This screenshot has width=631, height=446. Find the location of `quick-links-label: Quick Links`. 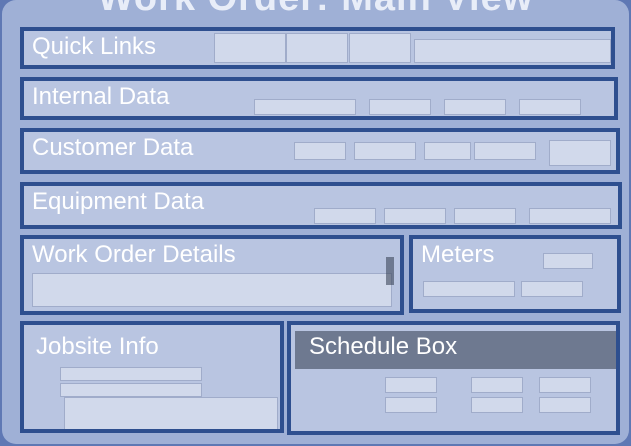

quick-links-label: Quick Links is located at coordinates (94, 46).